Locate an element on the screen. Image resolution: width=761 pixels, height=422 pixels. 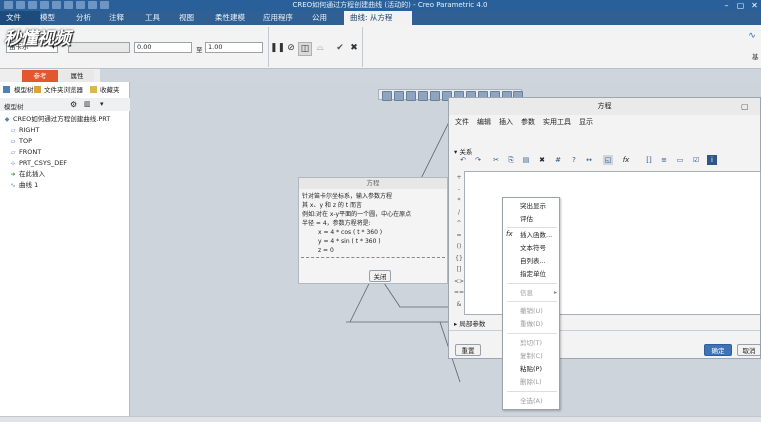
paste-icon: ▤ is located at coordinates (526, 160).